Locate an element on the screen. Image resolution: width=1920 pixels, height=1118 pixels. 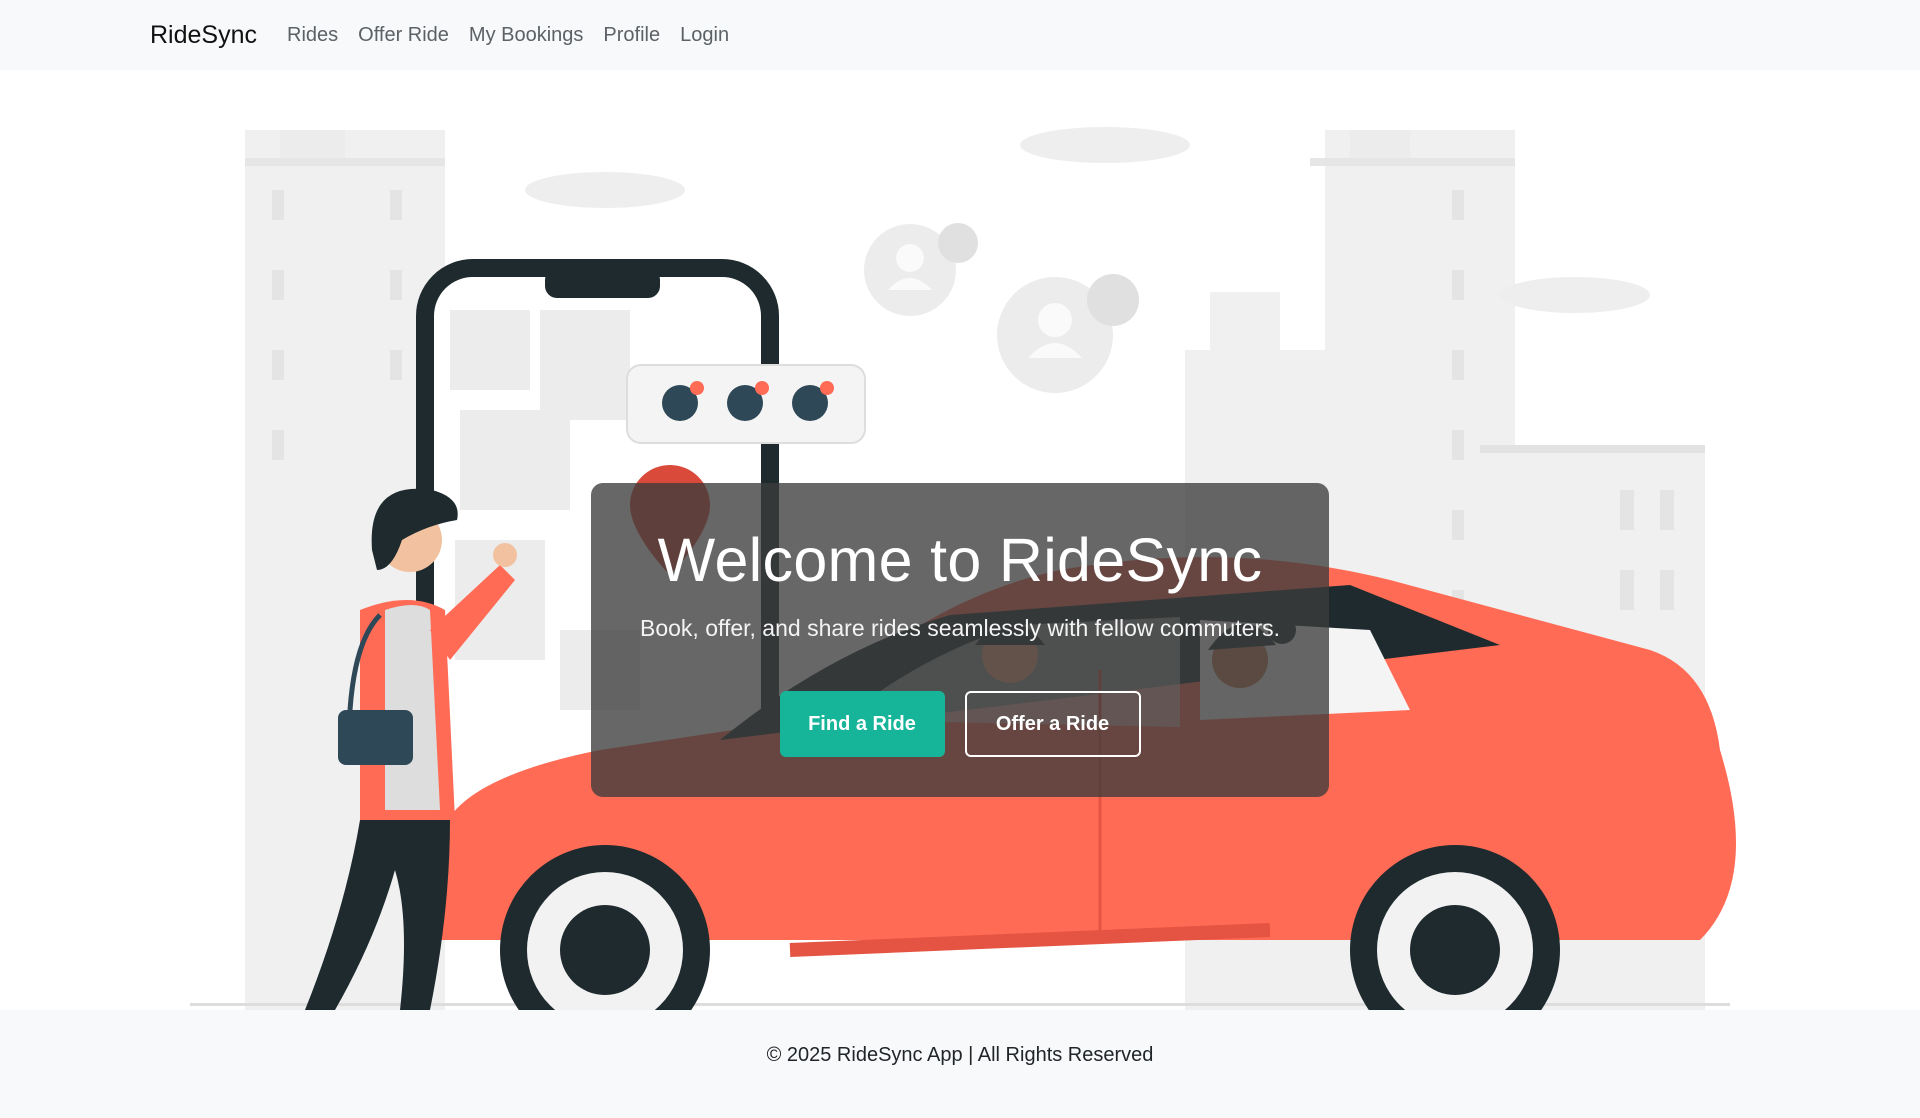
nav-link-offer-ride: Offer Ride is located at coordinates (403, 35).